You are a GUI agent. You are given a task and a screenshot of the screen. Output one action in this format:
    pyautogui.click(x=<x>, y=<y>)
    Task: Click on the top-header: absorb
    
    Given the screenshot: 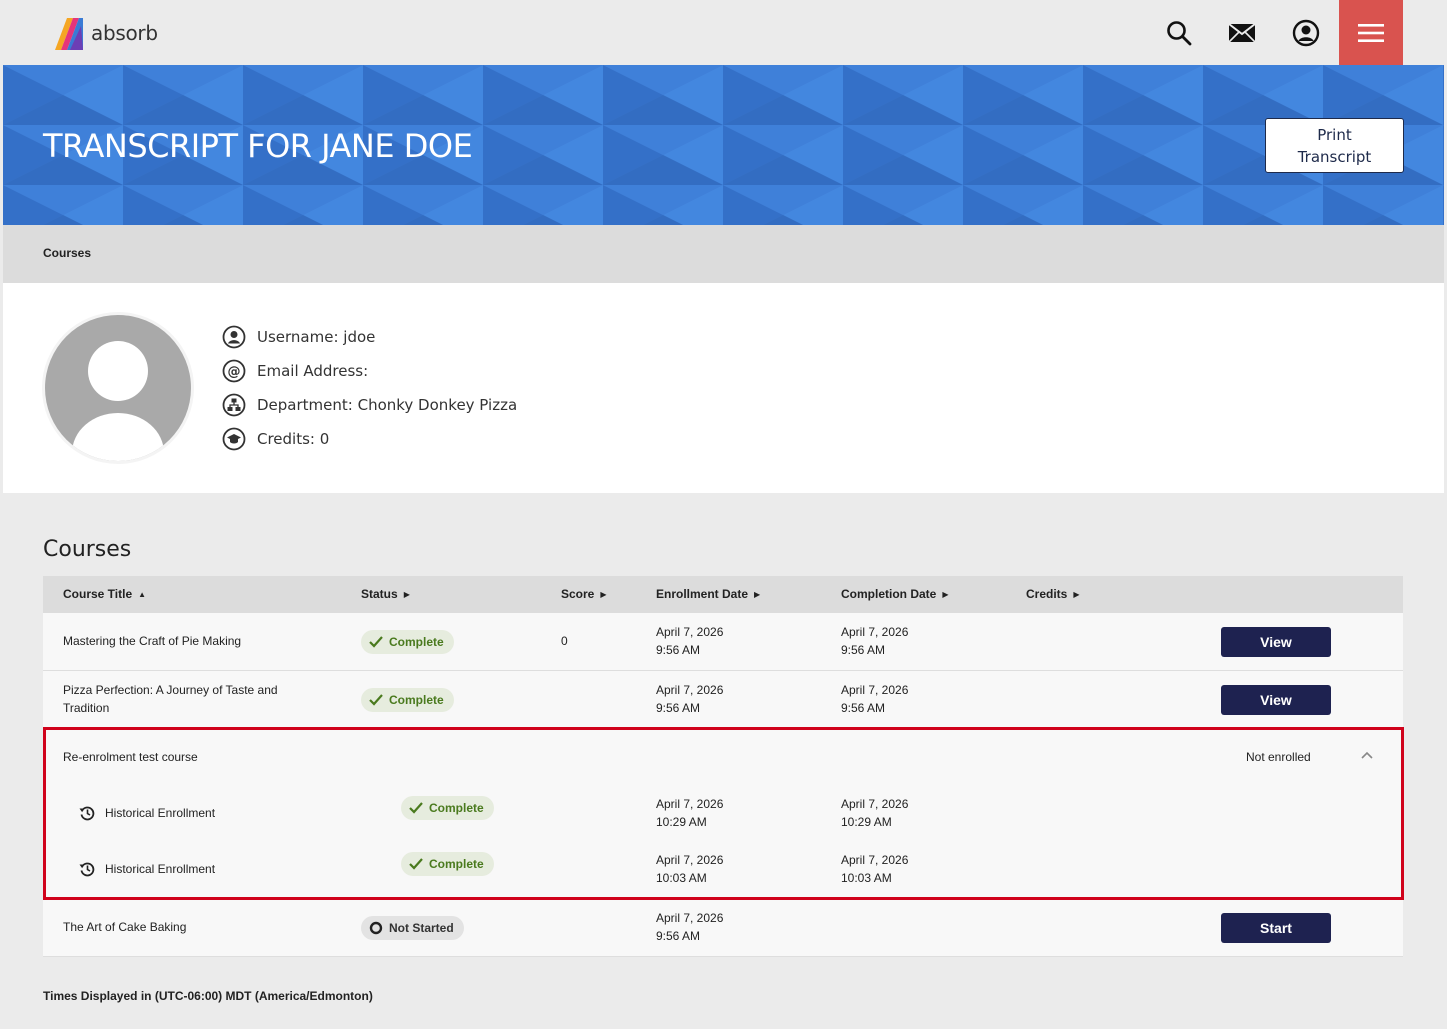 What is the action you would take?
    pyautogui.click(x=723, y=32)
    